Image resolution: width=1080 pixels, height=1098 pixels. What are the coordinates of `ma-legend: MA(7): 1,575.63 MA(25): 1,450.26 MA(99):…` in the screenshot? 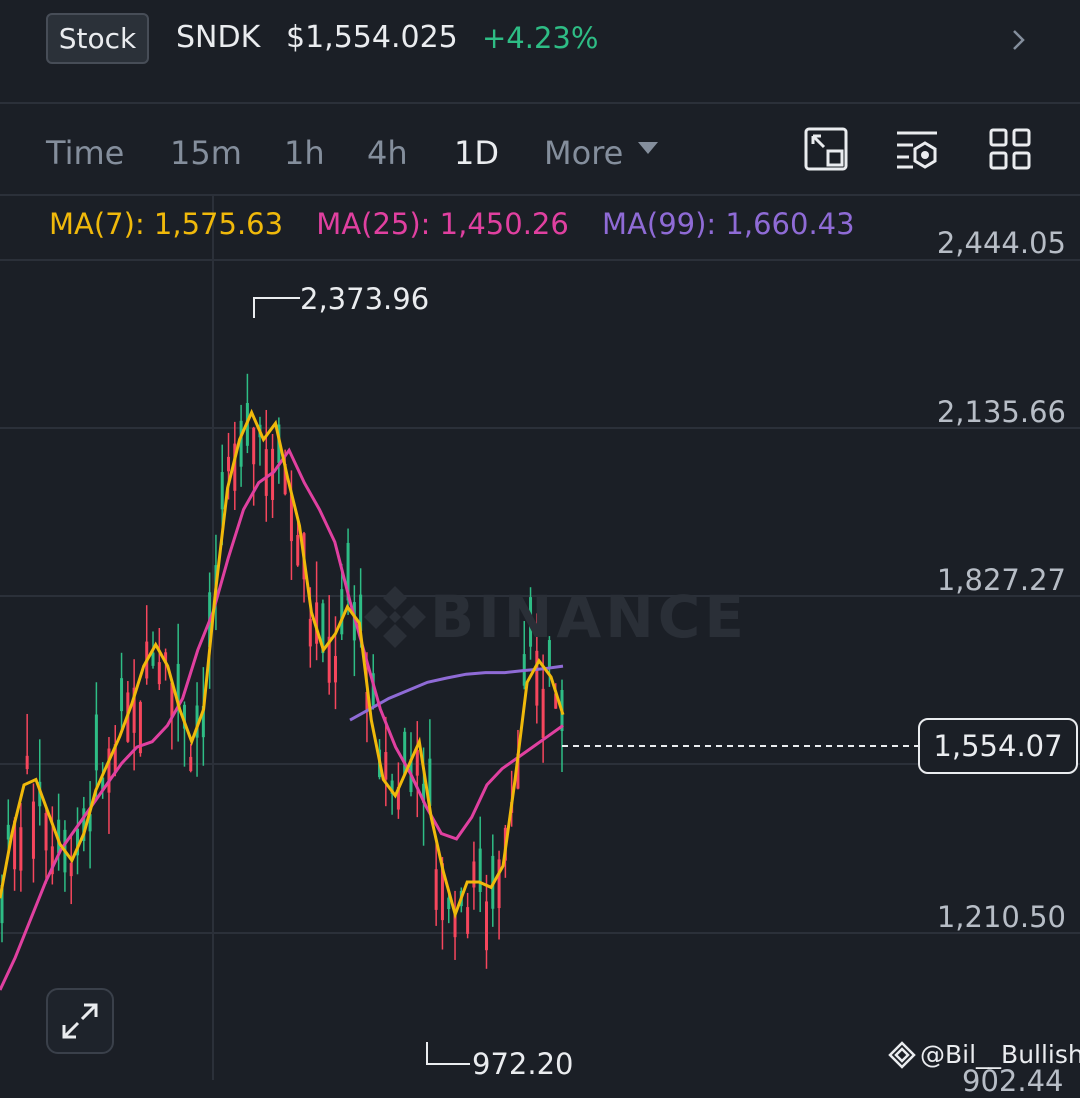 It's located at (464, 224).